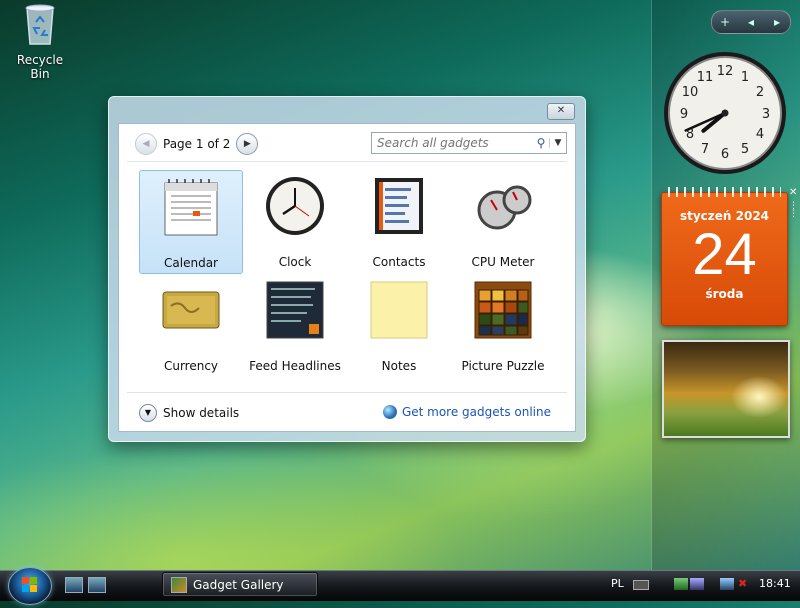 The image size is (800, 608). Describe the element at coordinates (705, 149) in the screenshot. I see `svg-text: 7` at that location.